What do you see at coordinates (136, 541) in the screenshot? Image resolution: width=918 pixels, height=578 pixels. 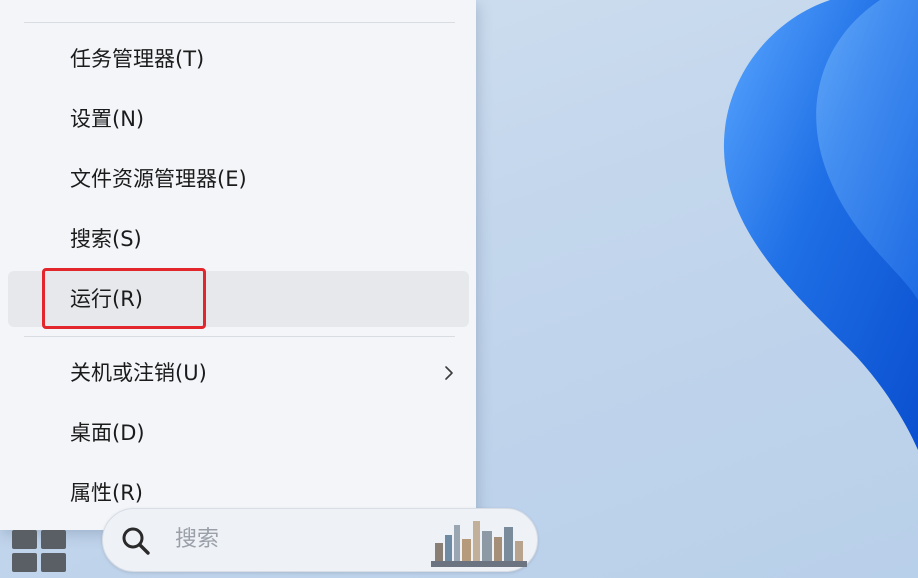 I see `search-icon` at bounding box center [136, 541].